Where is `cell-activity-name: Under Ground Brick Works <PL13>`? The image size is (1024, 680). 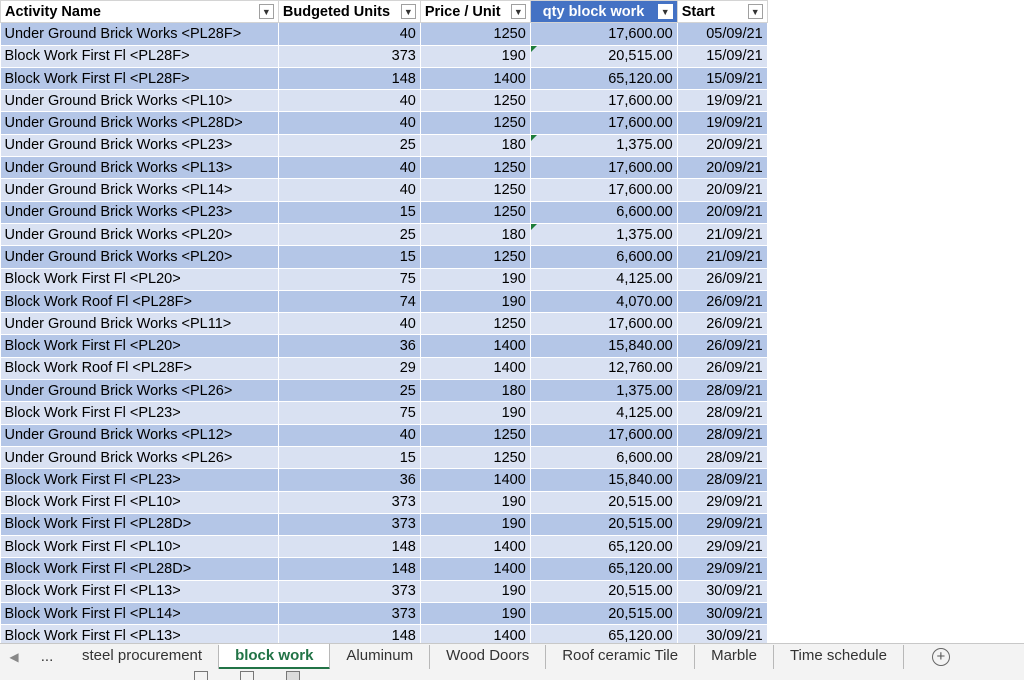
cell-activity-name: Under Ground Brick Works <PL13> is located at coordinates (139, 168).